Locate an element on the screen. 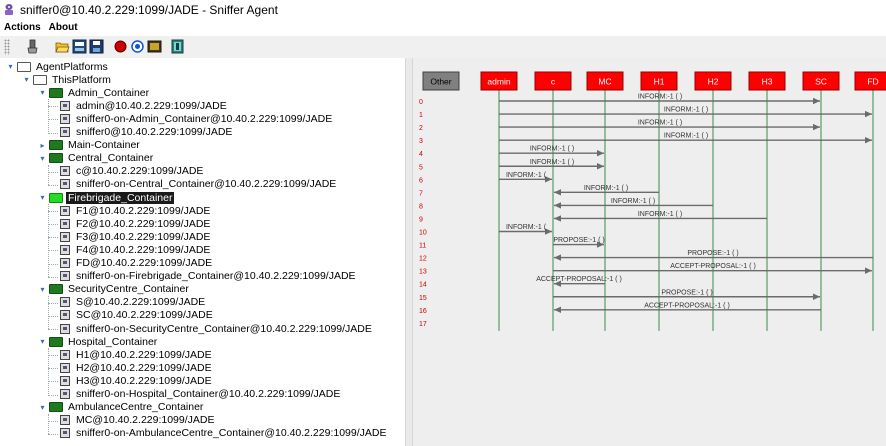 Image resolution: width=886 pixels, height=446 pixels. tree-agent-node: H3@10.40.2.229:1099/JADE is located at coordinates (137, 380).